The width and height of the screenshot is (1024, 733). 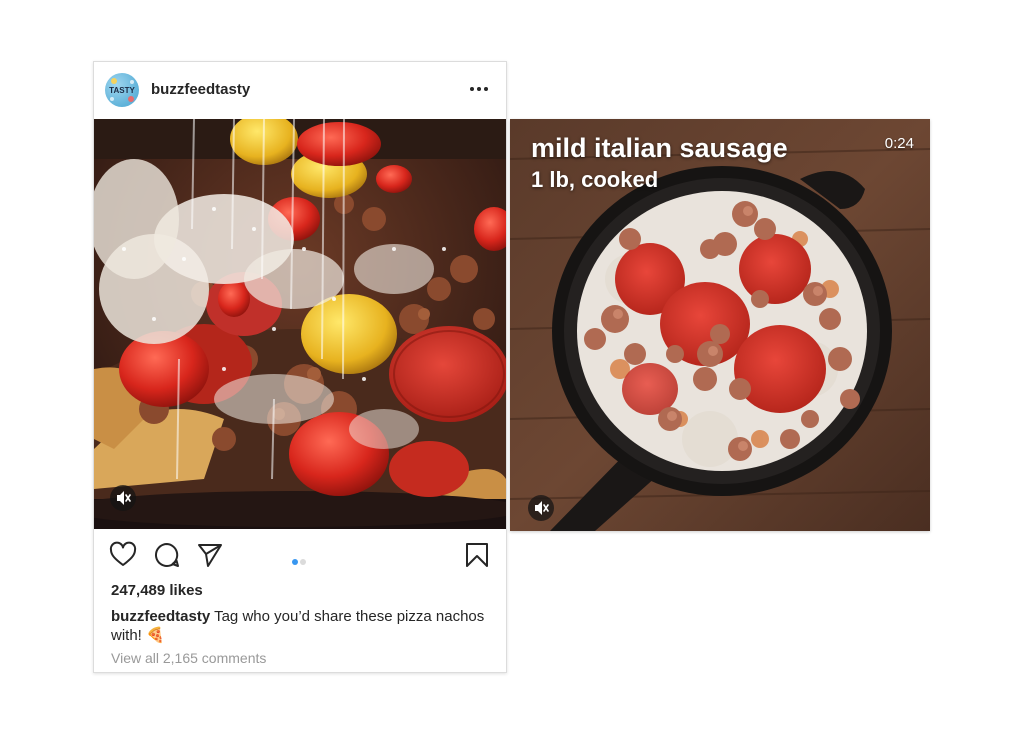 What do you see at coordinates (300, 90) in the screenshot?
I see `post-header: TASTY buzzfeedtasty` at bounding box center [300, 90].